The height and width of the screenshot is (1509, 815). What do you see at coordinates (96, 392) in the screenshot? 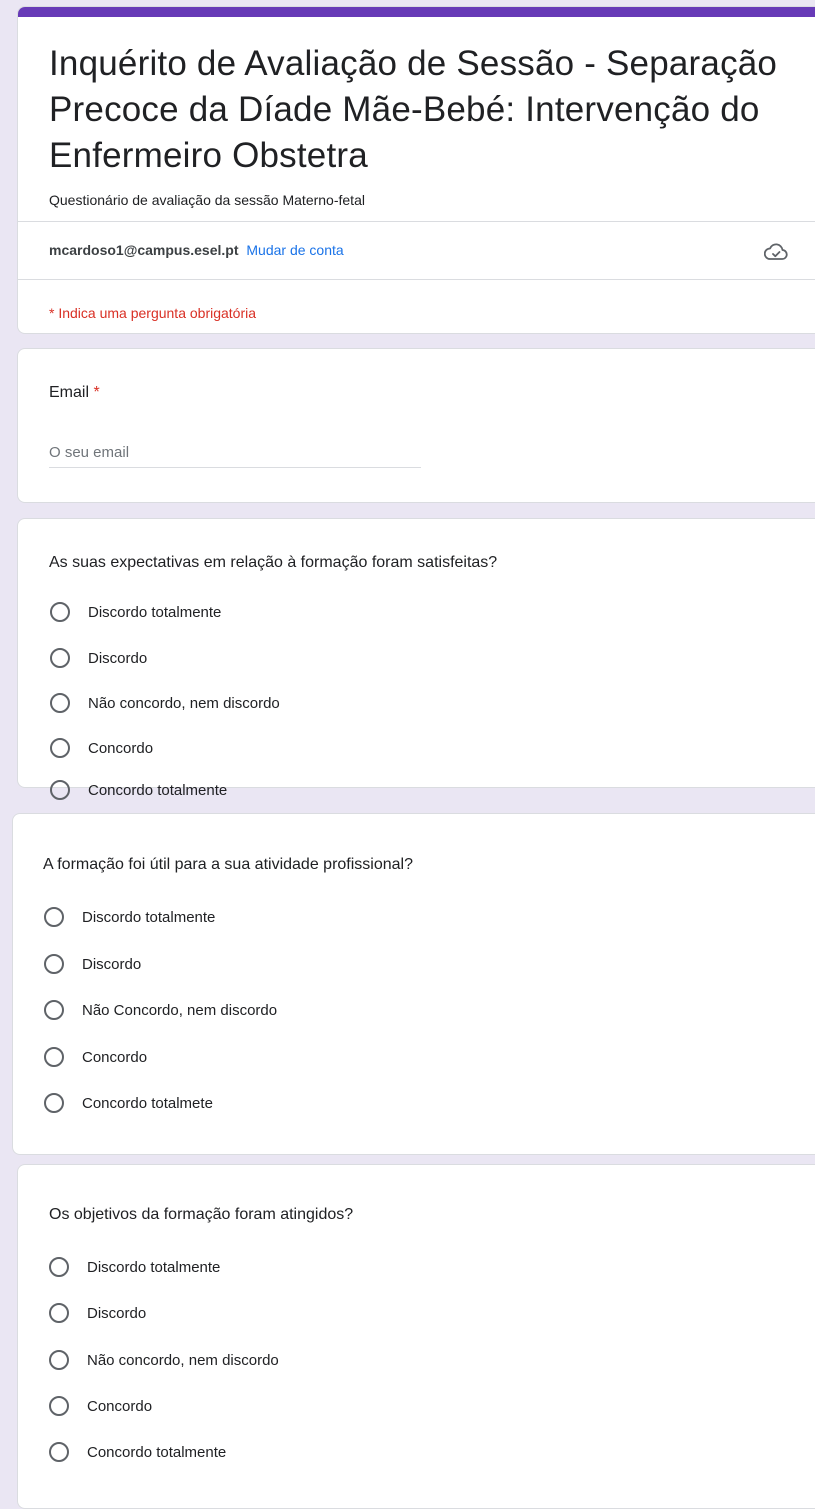
I see `required-asterisk: *` at bounding box center [96, 392].